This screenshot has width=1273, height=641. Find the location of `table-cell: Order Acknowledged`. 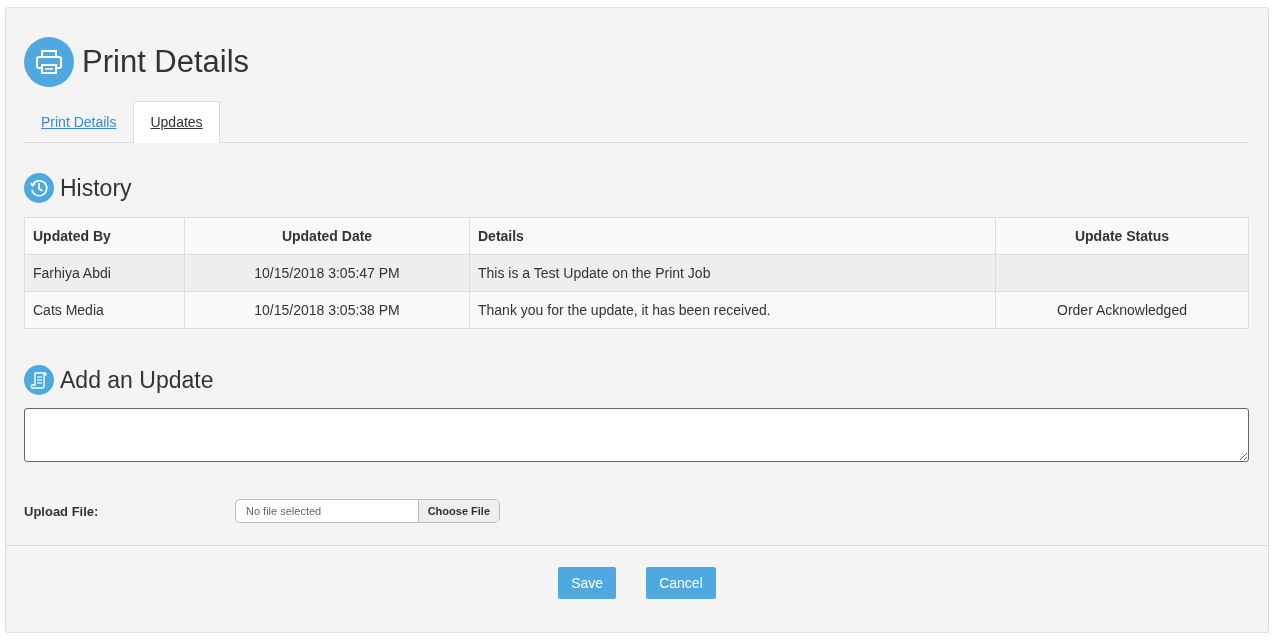

table-cell: Order Acknowledged is located at coordinates (1122, 310).